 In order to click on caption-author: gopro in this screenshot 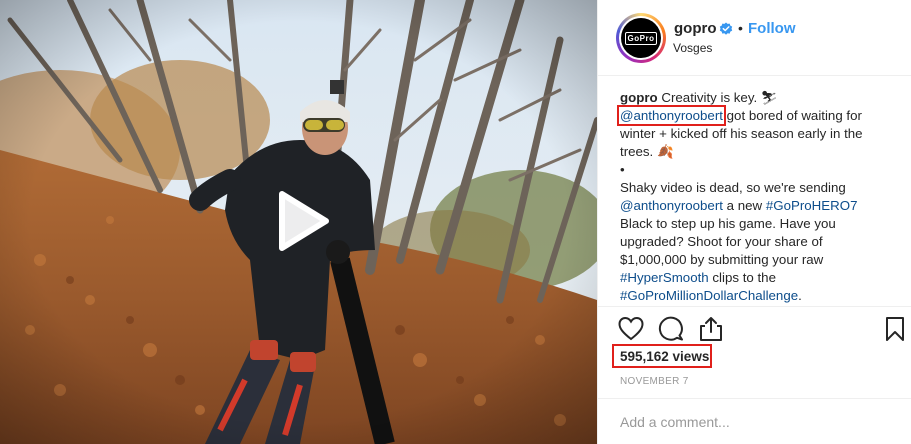, I will do `click(639, 97)`.